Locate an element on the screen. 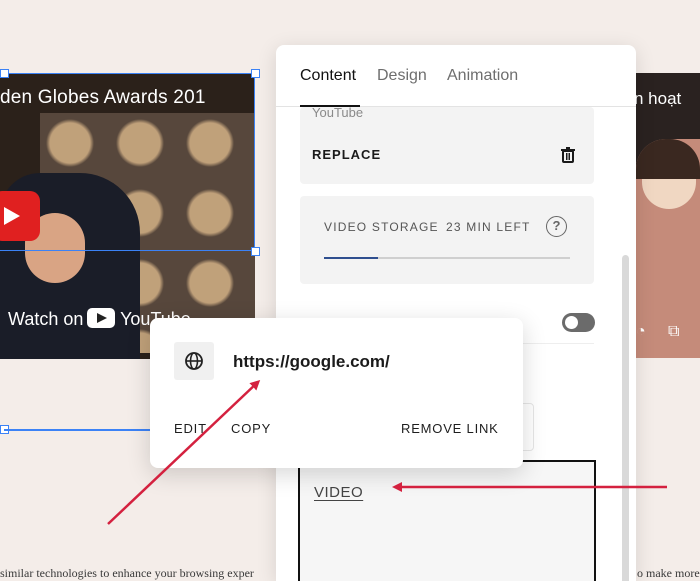  replace-button: REPLACE is located at coordinates (346, 154).